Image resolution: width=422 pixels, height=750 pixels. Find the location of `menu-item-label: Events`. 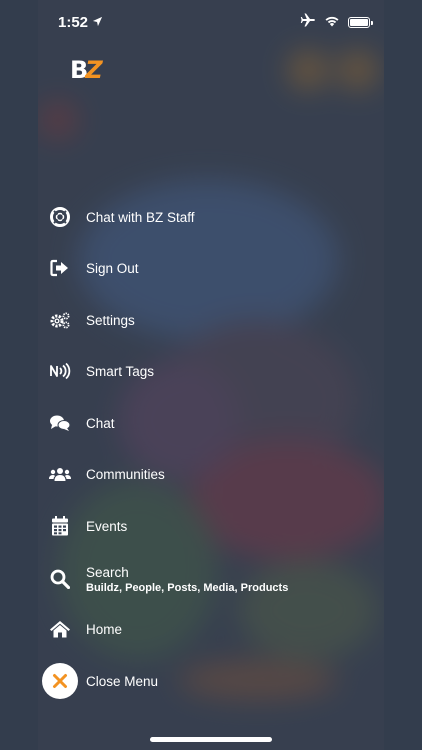

menu-item-label: Events is located at coordinates (107, 526).